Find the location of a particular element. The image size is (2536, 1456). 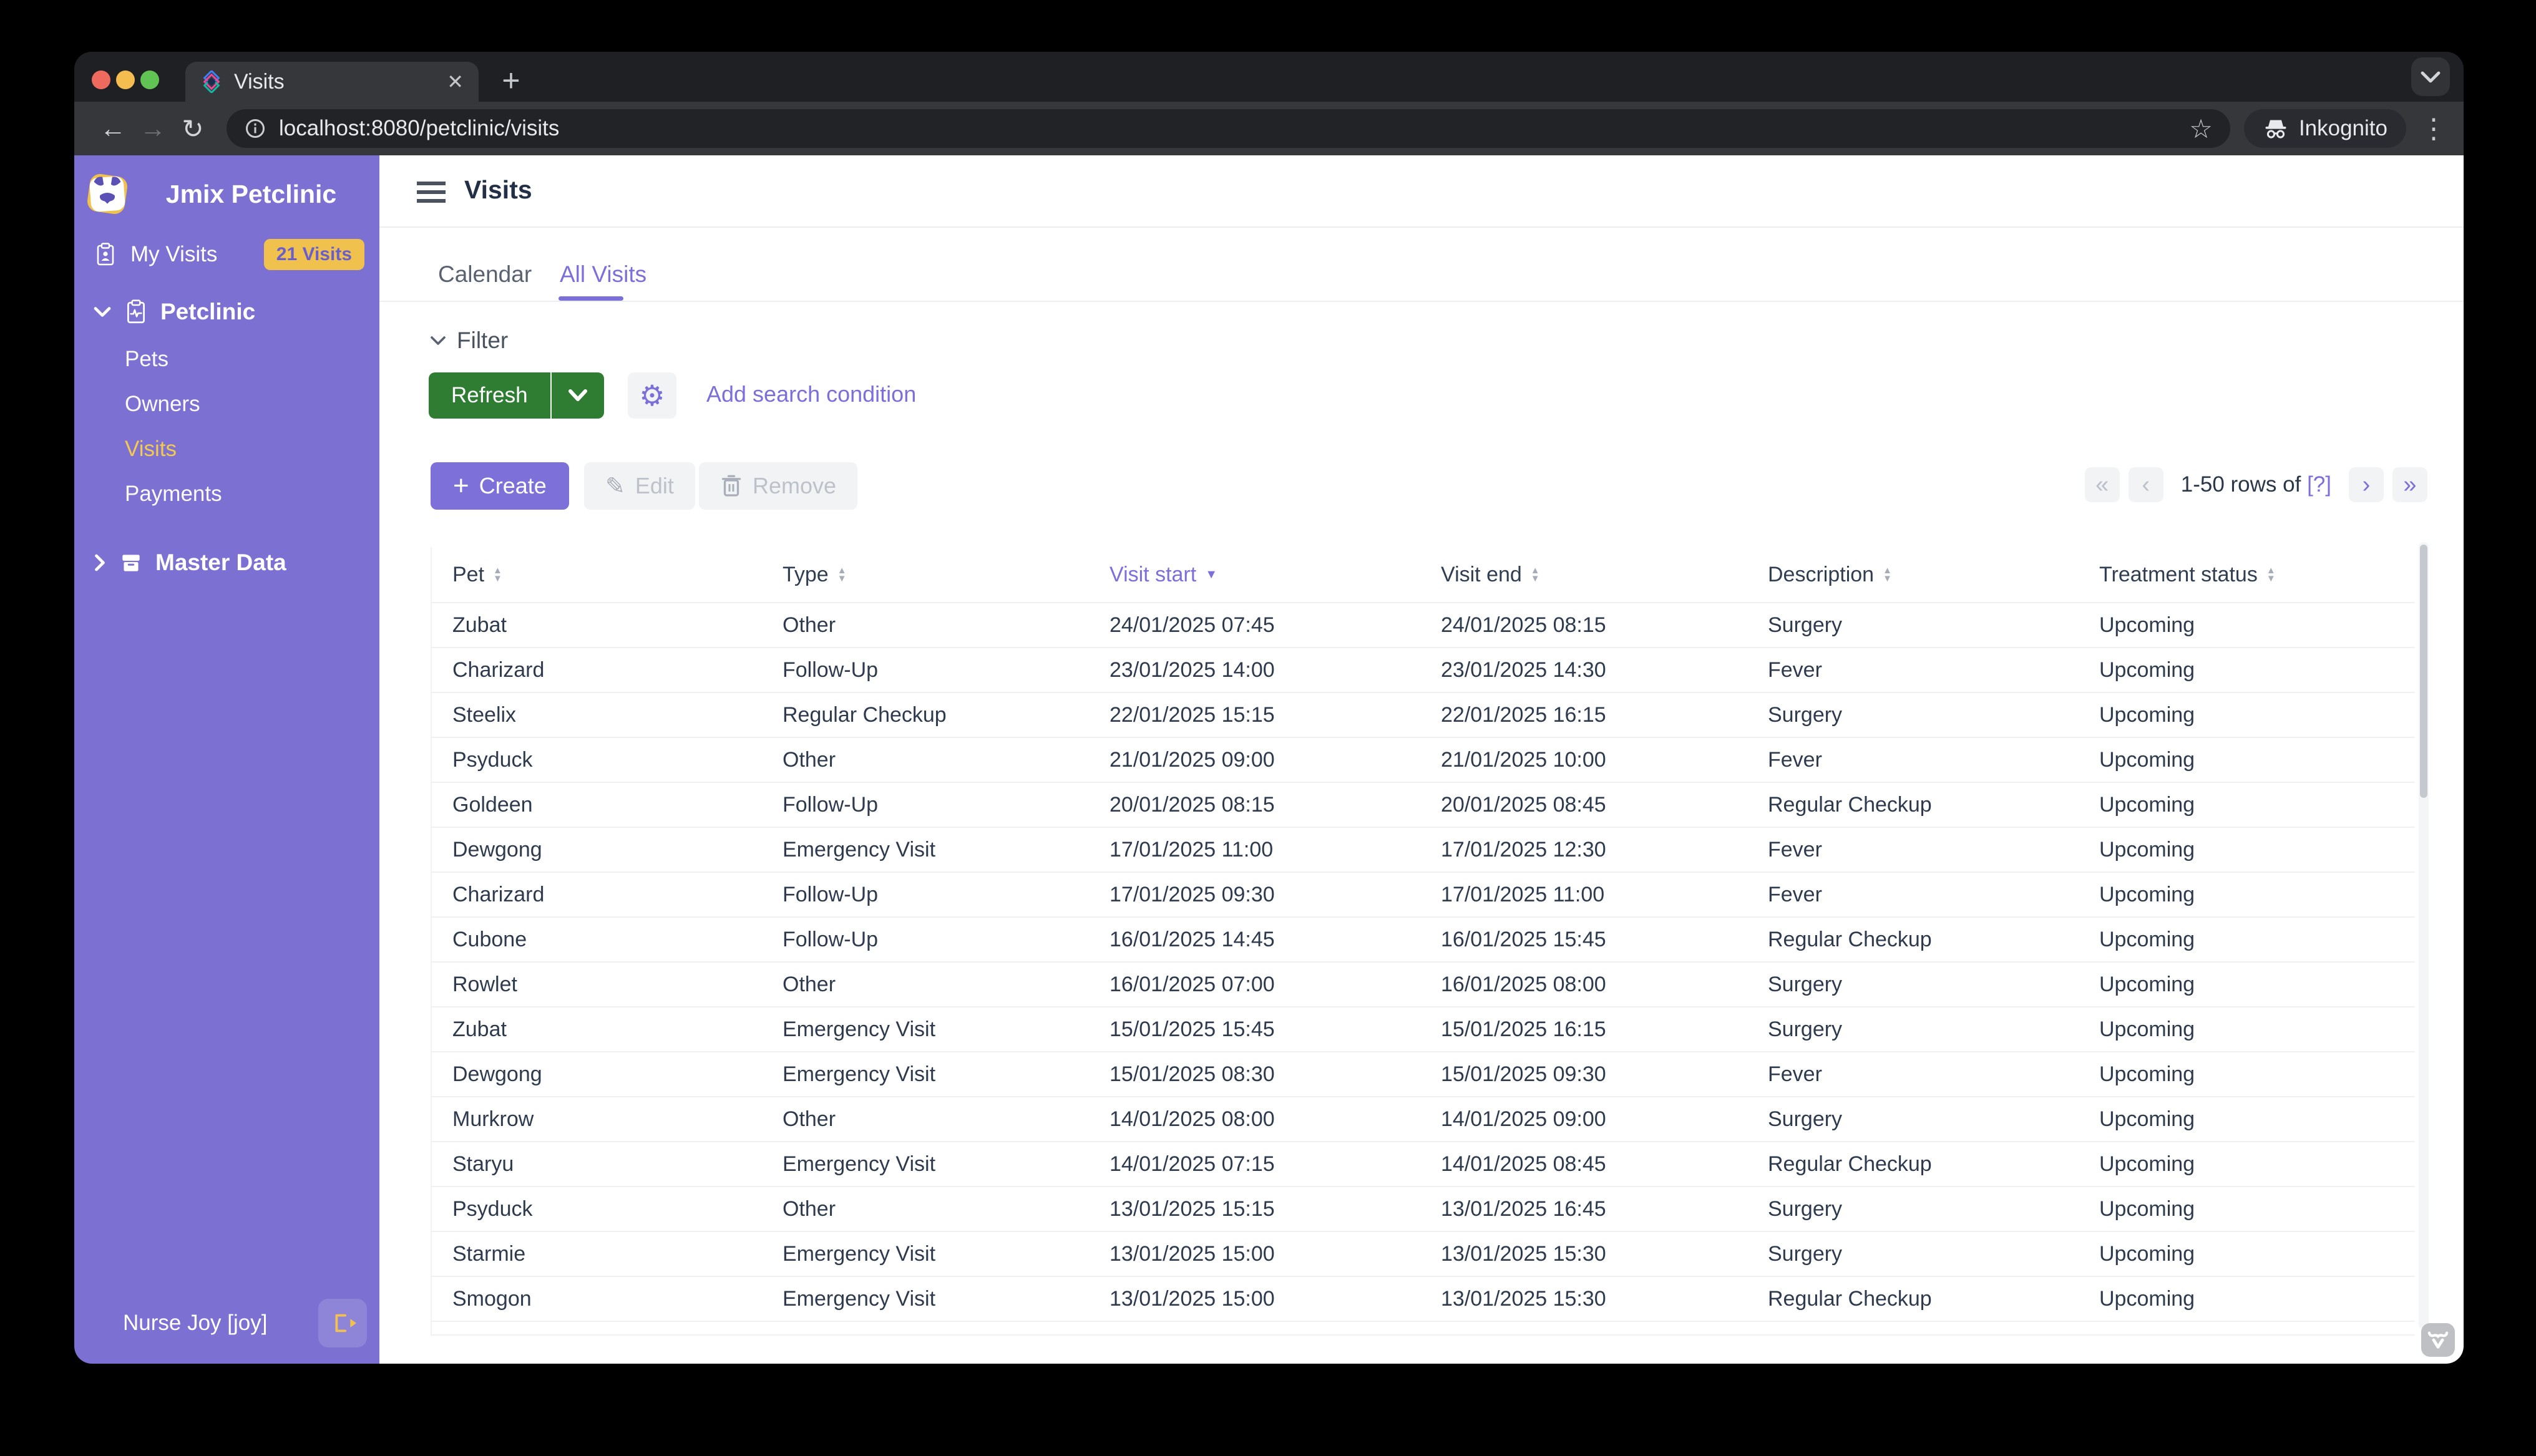

rows-range-text: 1-50 rows of [?] is located at coordinates (2256, 484).